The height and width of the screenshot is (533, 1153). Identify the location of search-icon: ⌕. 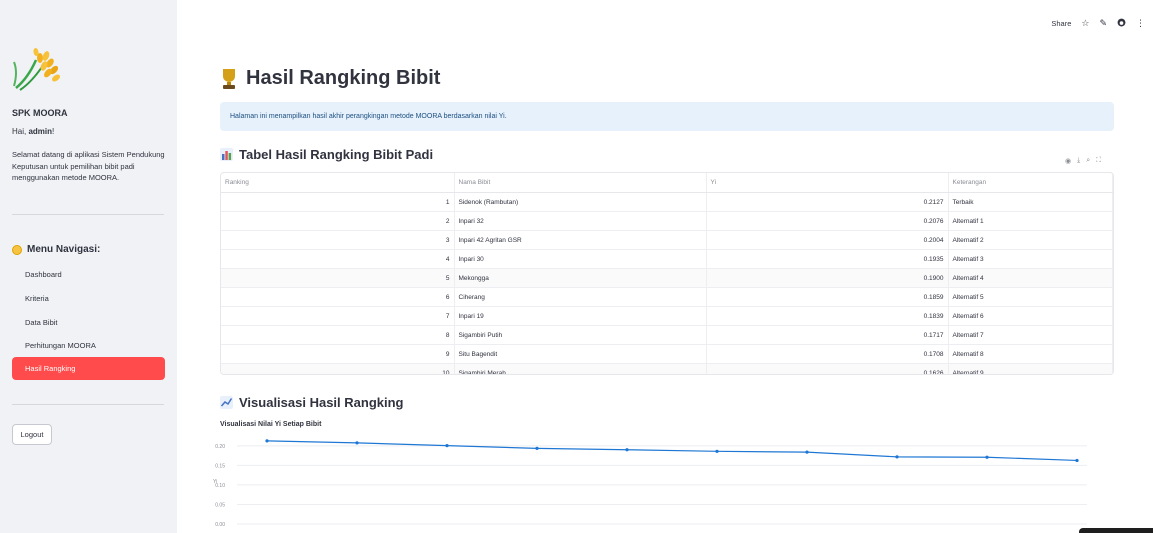
(1088, 161).